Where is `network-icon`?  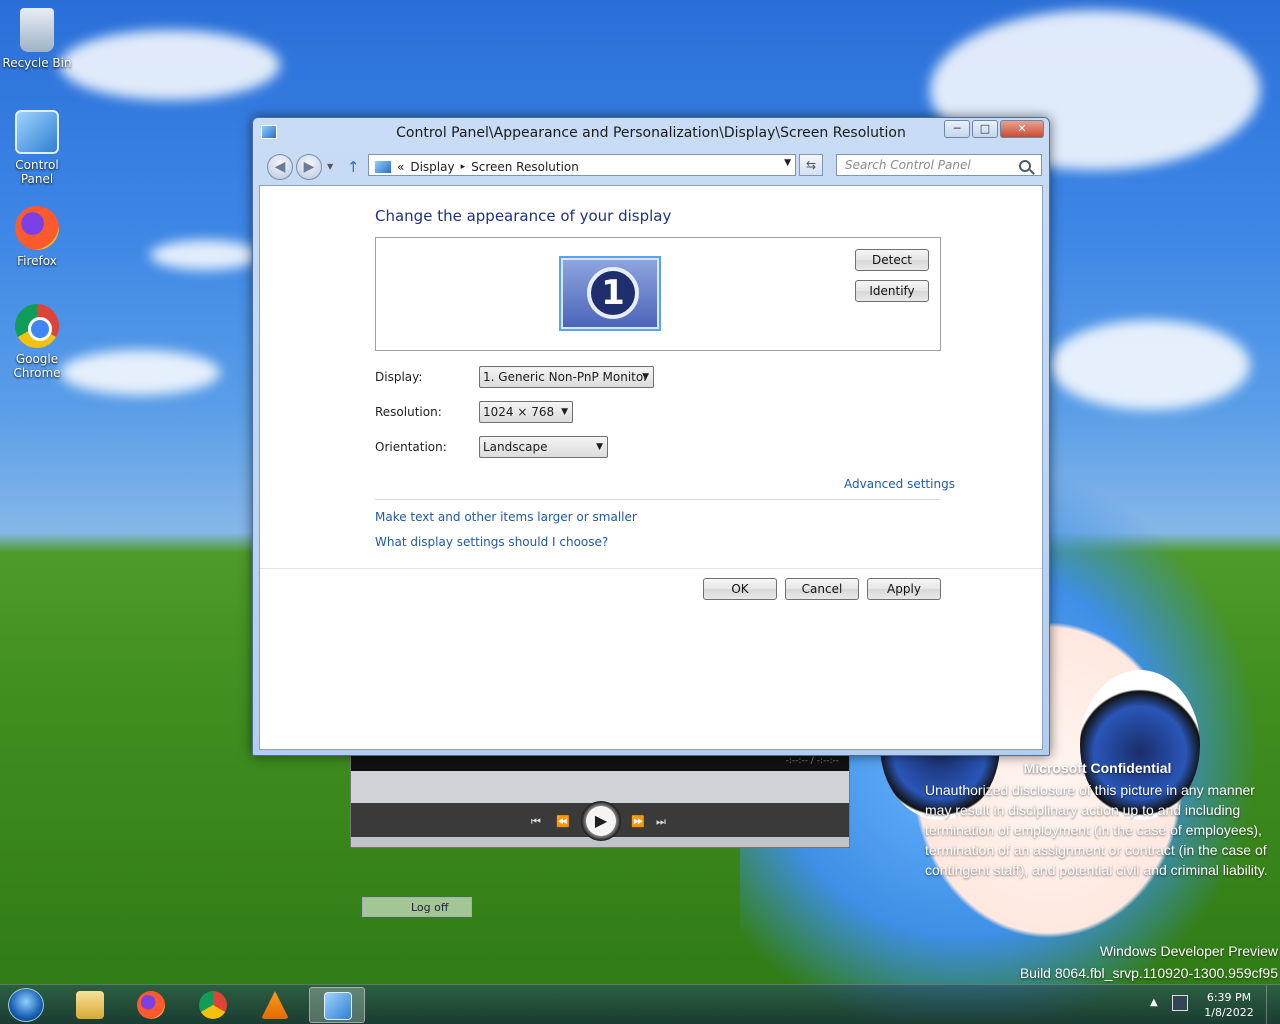
network-icon is located at coordinates (1180, 1003).